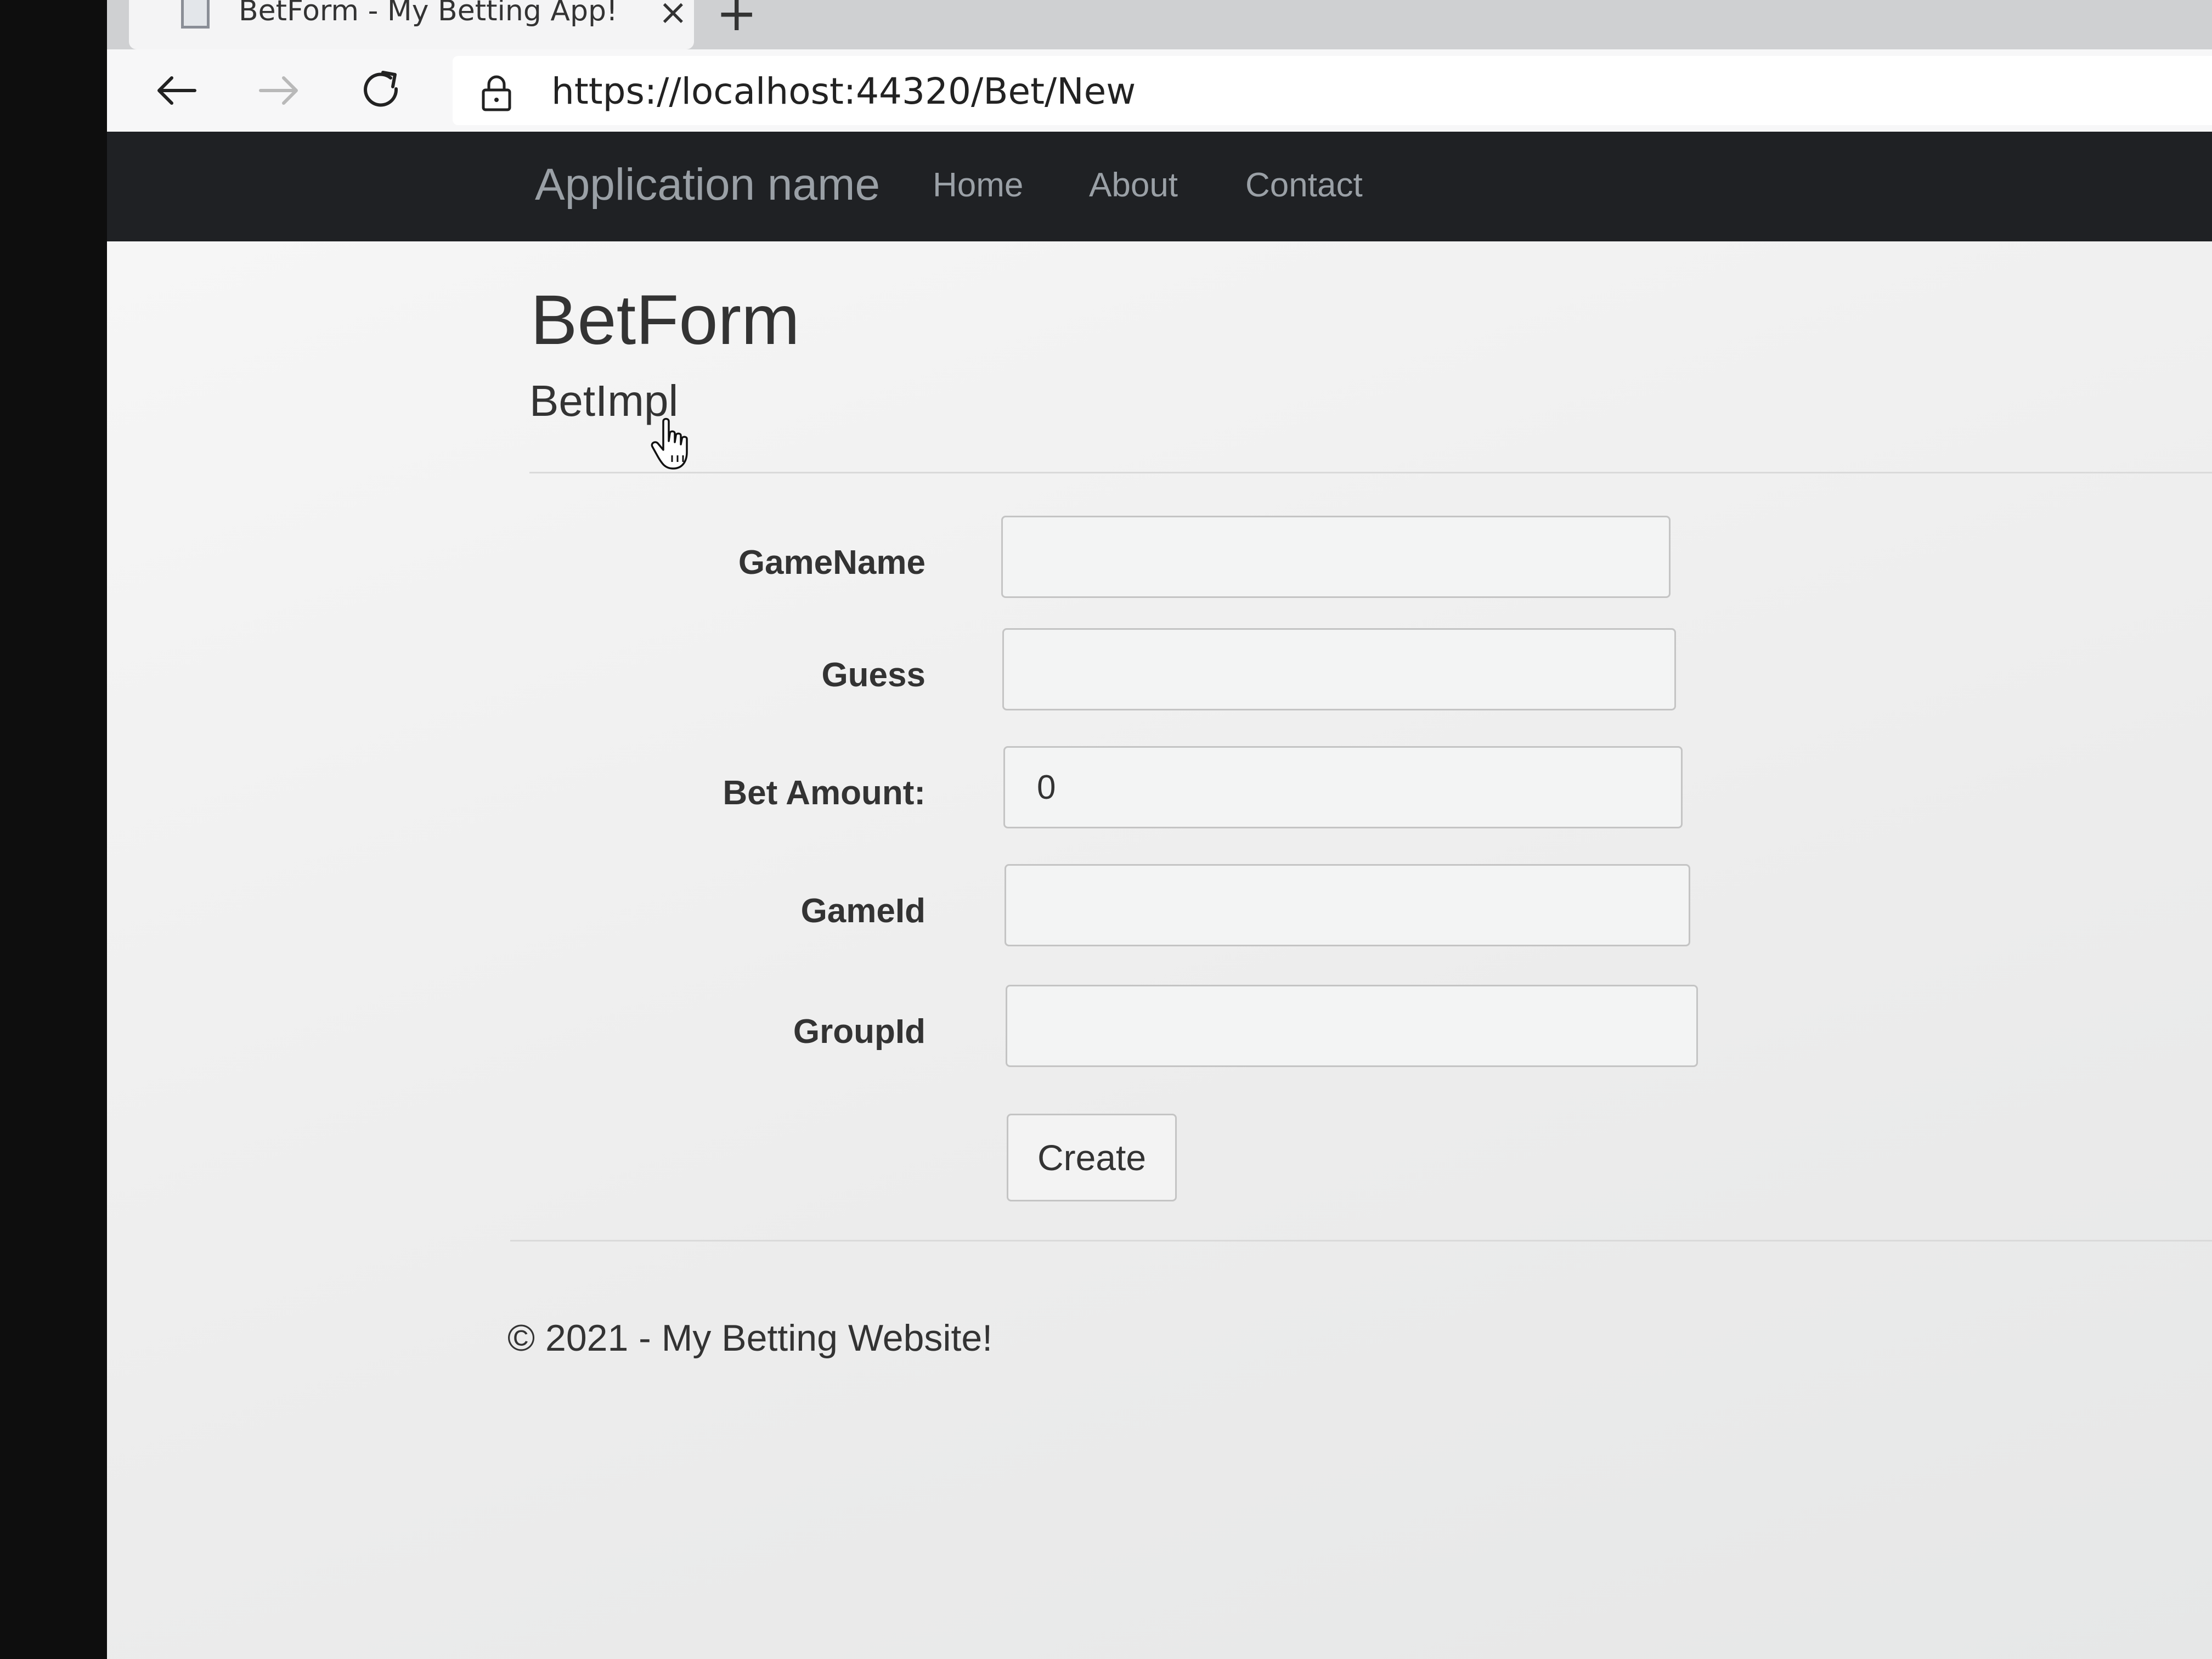 This screenshot has width=2212, height=1659. I want to click on form-row-gameid: GameId, so click(1159, 908).